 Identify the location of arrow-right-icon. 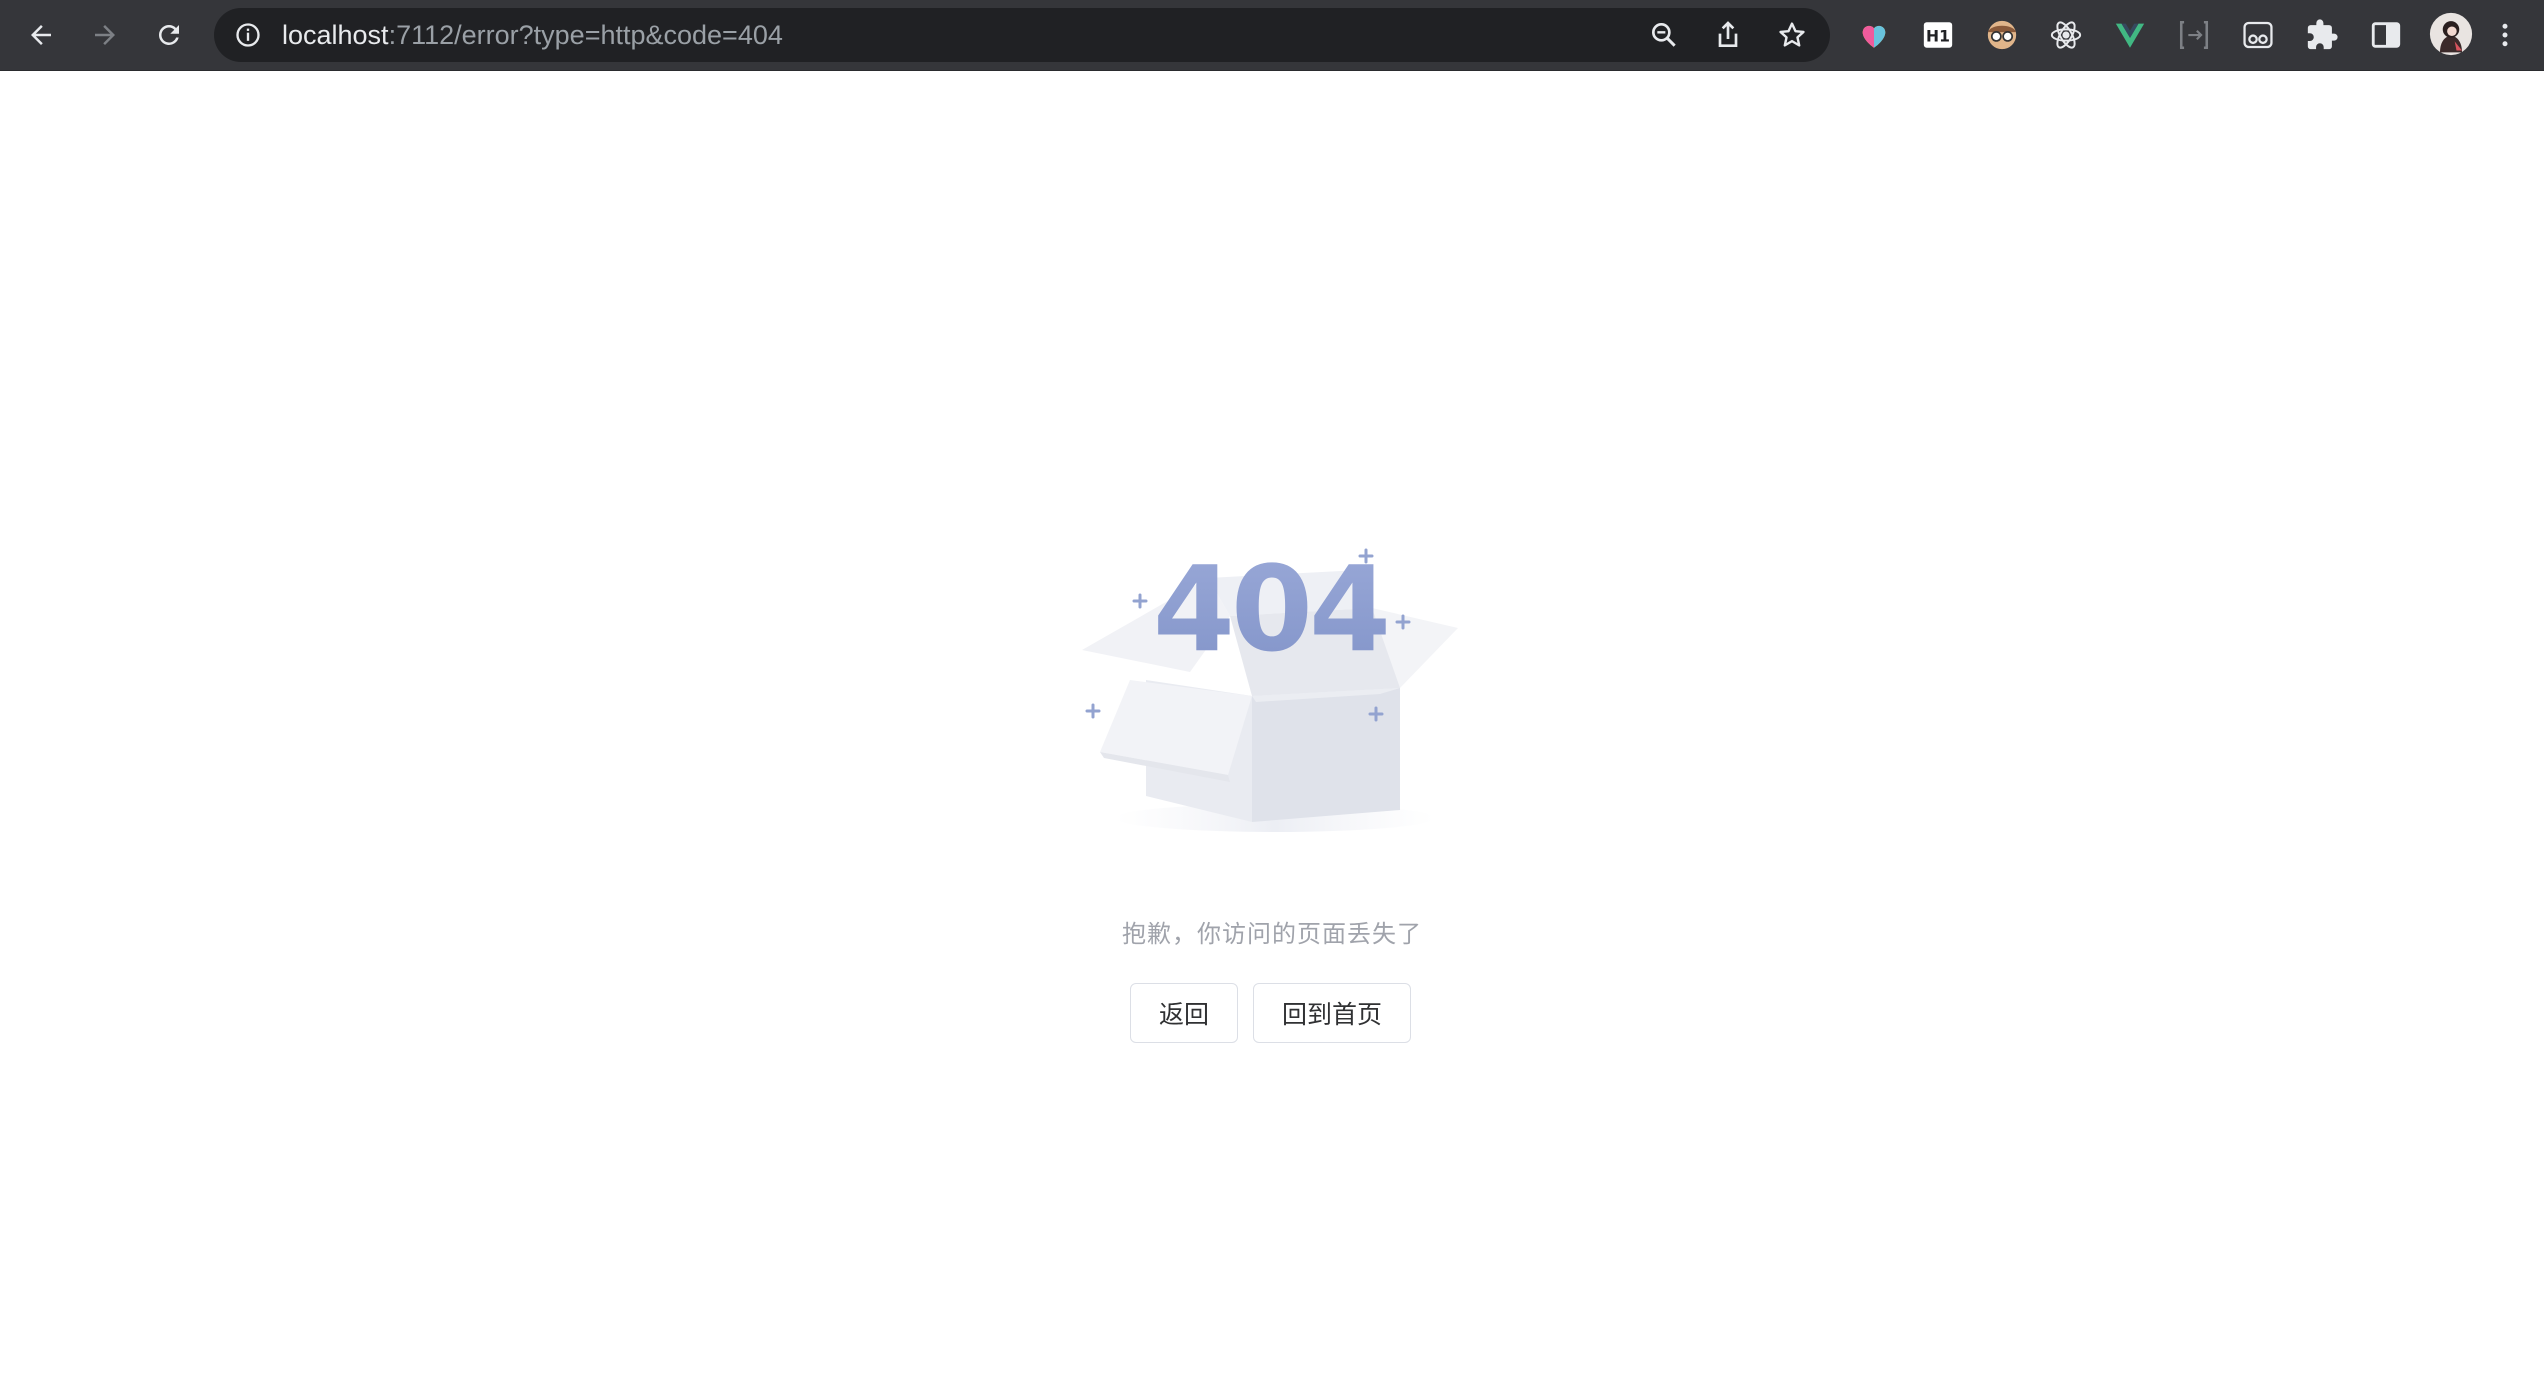
(105, 35).